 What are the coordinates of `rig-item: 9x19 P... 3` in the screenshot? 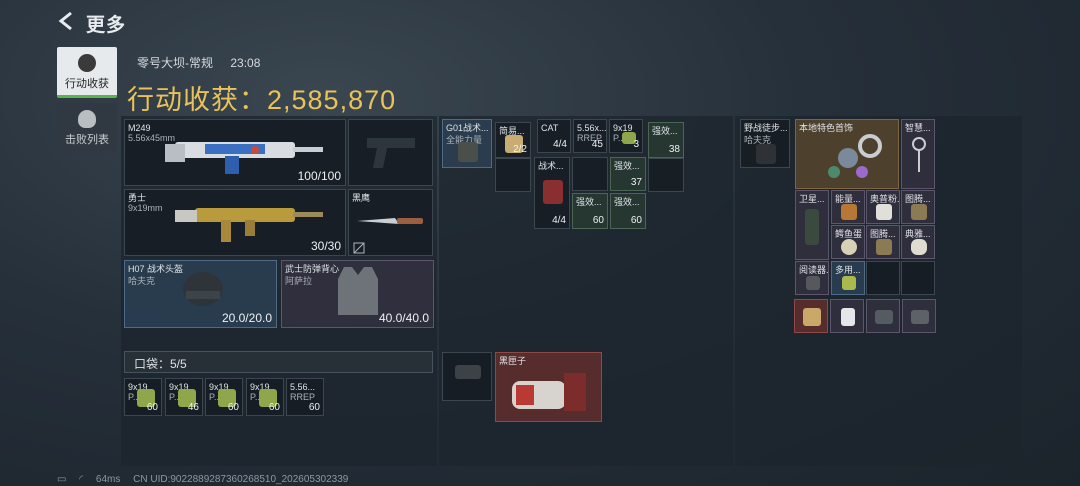 It's located at (626, 136).